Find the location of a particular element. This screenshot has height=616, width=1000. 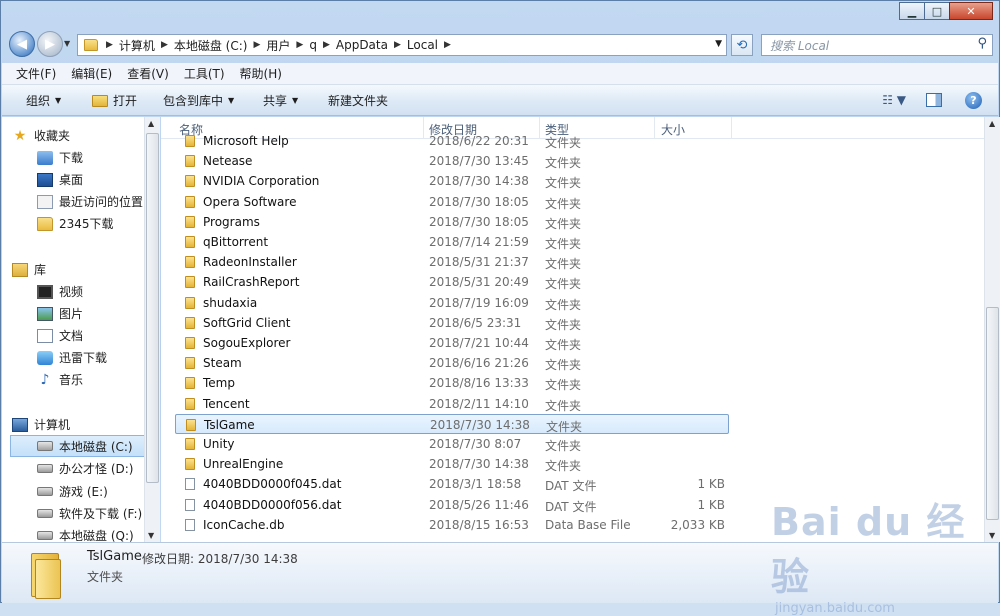

file-row: Unity 2018/7/30 8:07 文件夹 is located at coordinates (452, 444).